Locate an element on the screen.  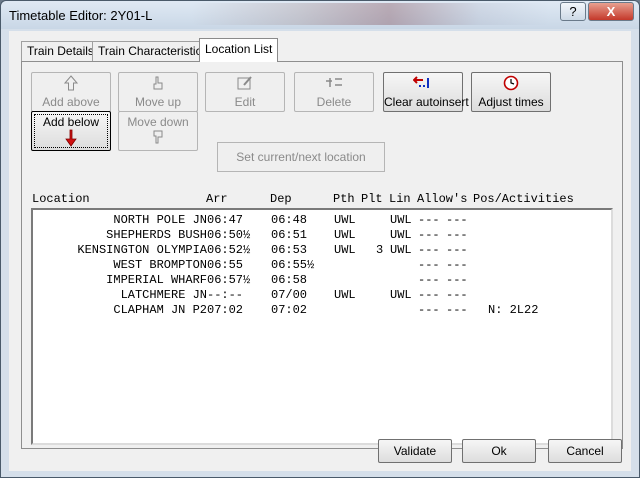
cancel-label: Cancel is located at coordinates (585, 451).